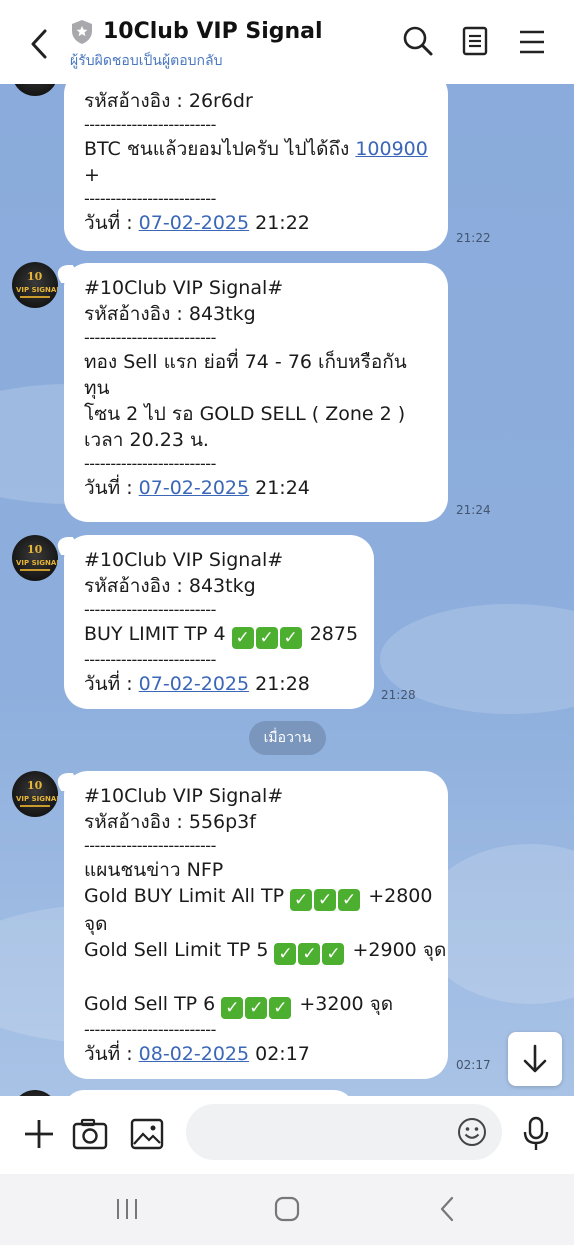 The image size is (574, 1245). I want to click on home-icon, so click(287, 1209).